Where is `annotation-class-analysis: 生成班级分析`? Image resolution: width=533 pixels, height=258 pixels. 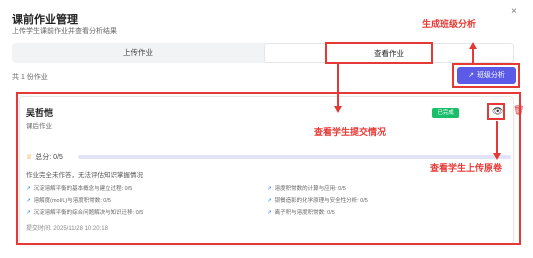 annotation-class-analysis: 生成班级分析 is located at coordinates (449, 24).